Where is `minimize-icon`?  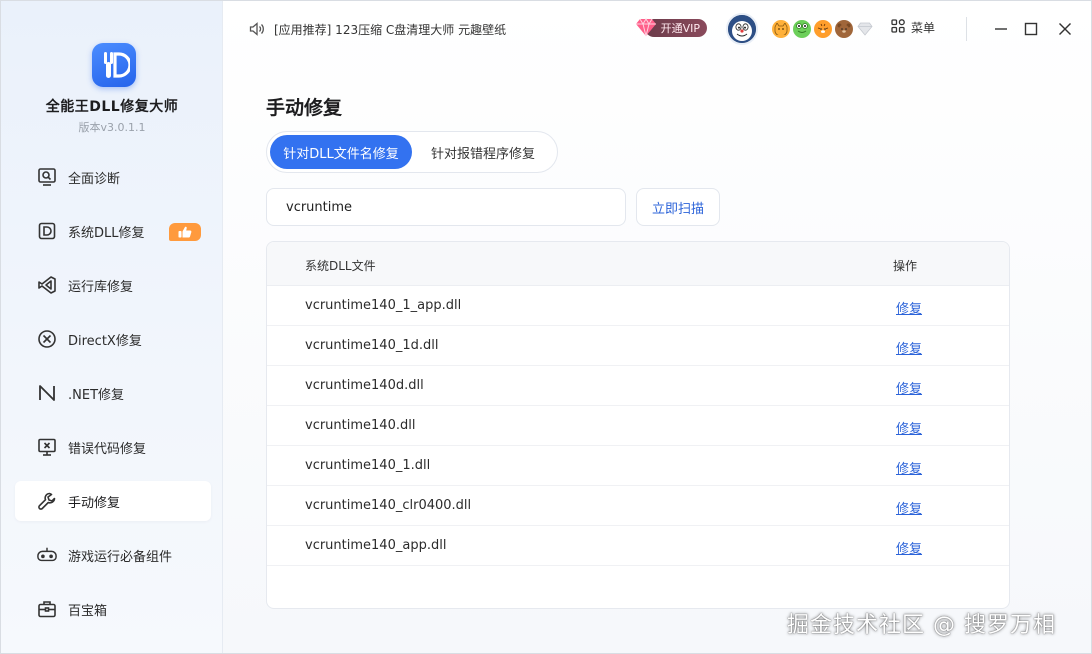
minimize-icon is located at coordinates (1001, 29).